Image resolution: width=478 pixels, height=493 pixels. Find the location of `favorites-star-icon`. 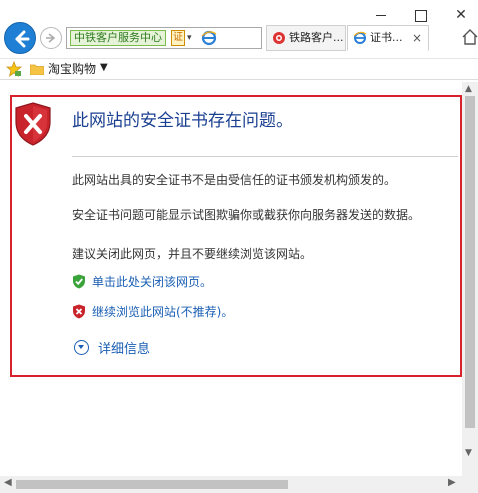

favorites-star-icon is located at coordinates (14, 69).